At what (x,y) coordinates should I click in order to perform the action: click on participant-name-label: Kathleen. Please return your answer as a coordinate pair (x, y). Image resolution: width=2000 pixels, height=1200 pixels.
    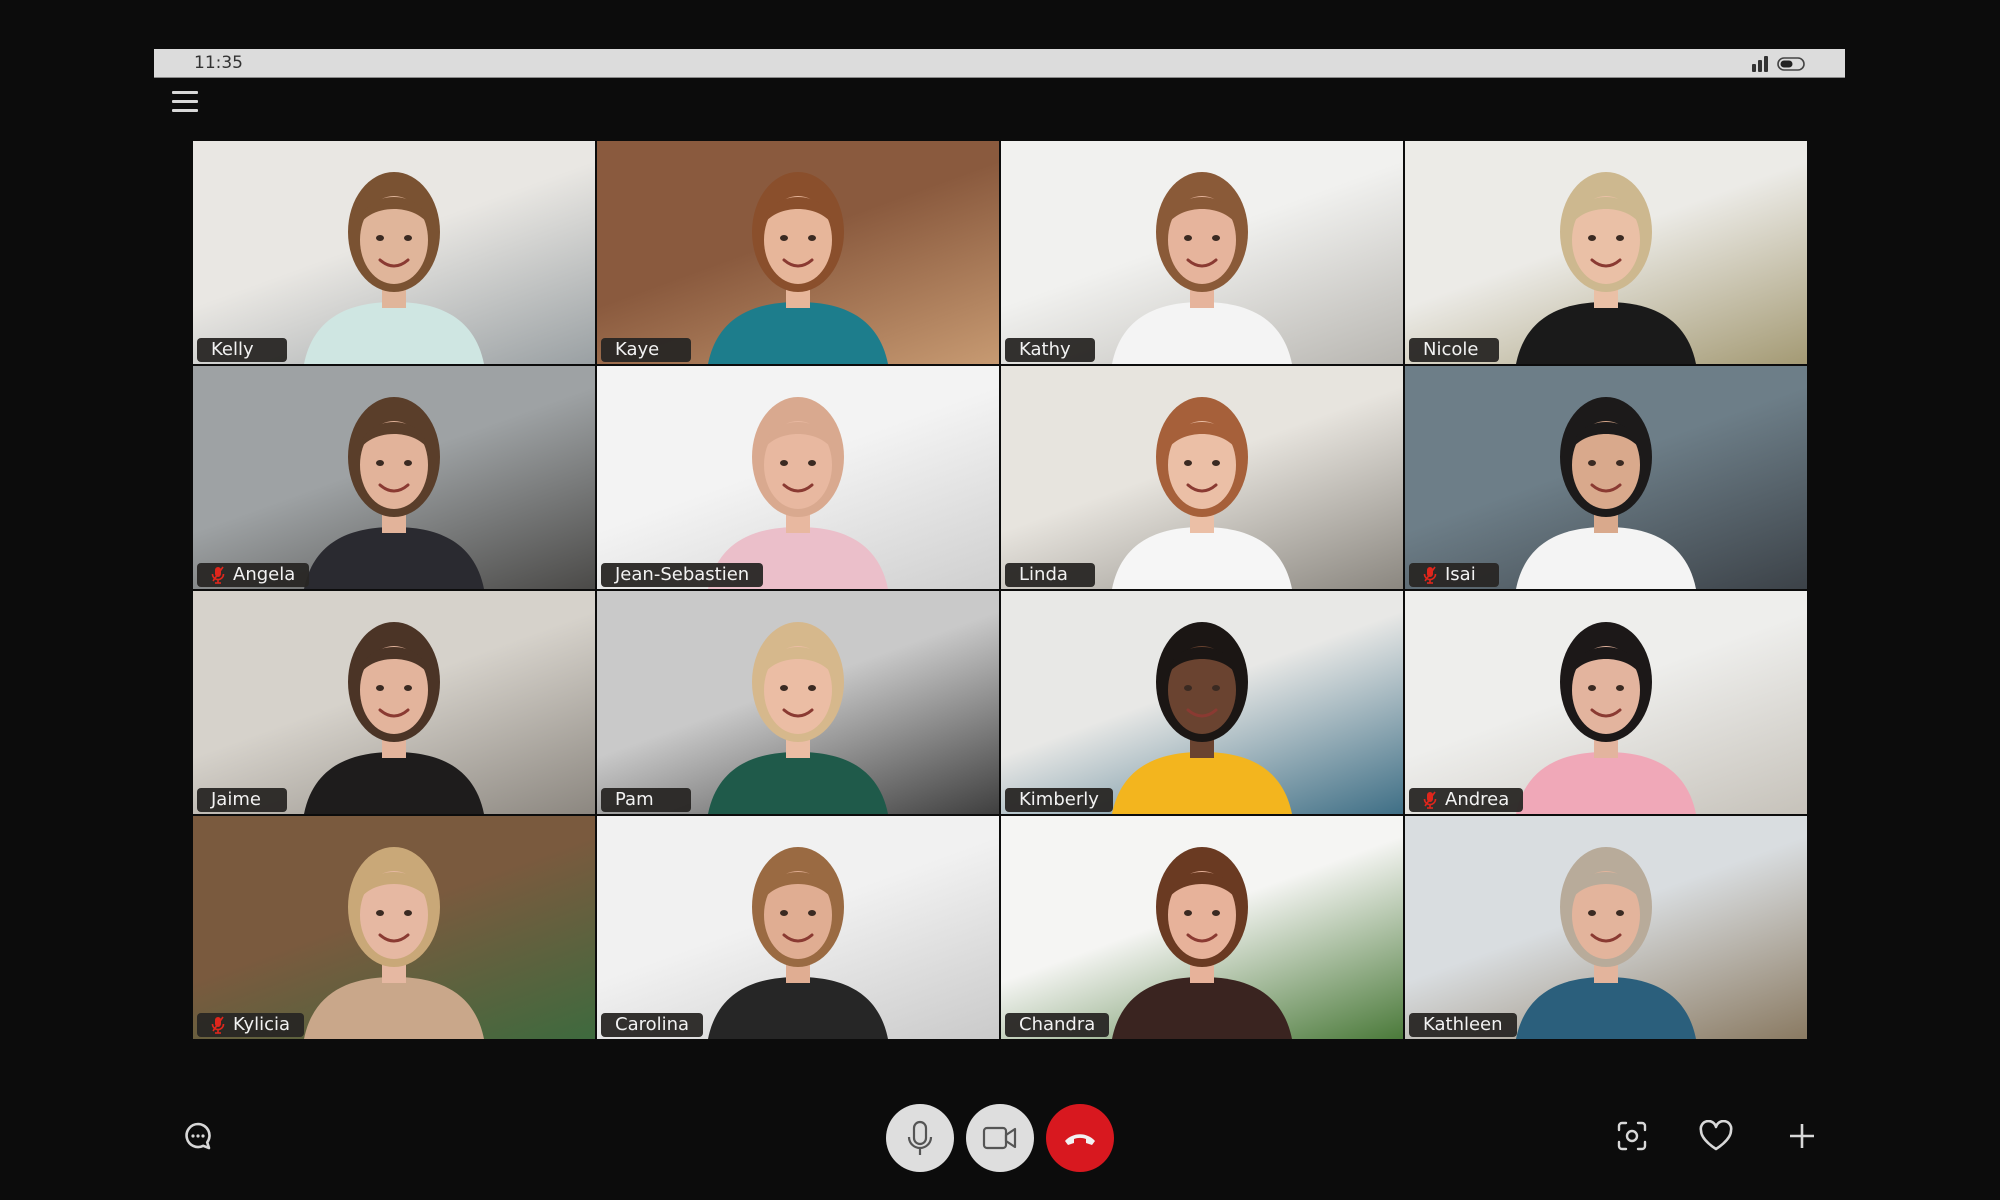
    Looking at the image, I should click on (1463, 1025).